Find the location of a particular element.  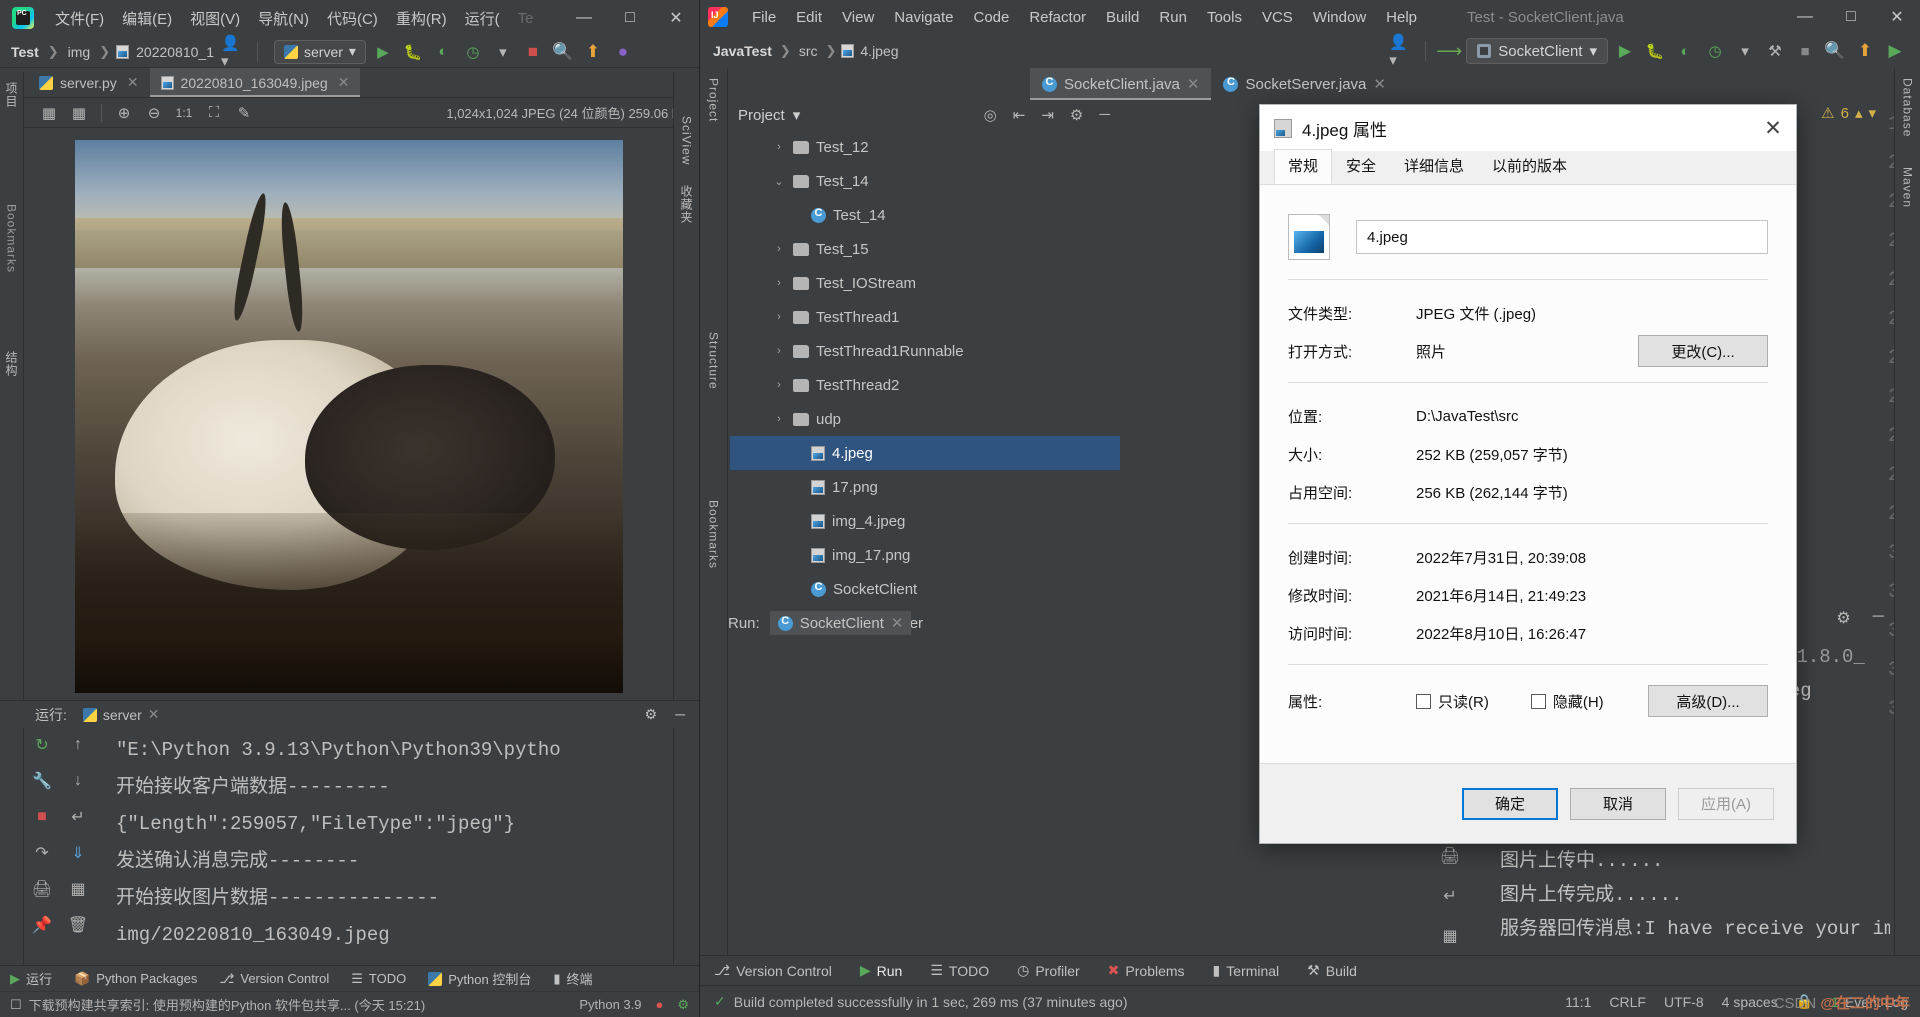

toolbar-run: ▶ Run is located at coordinates (881, 970).